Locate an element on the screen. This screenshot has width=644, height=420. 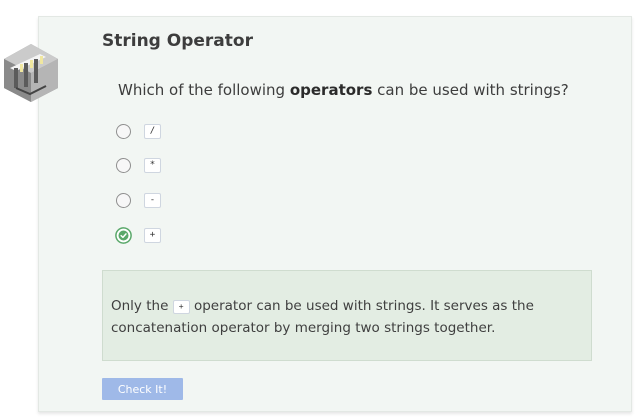
option-code: / is located at coordinates (152, 131).